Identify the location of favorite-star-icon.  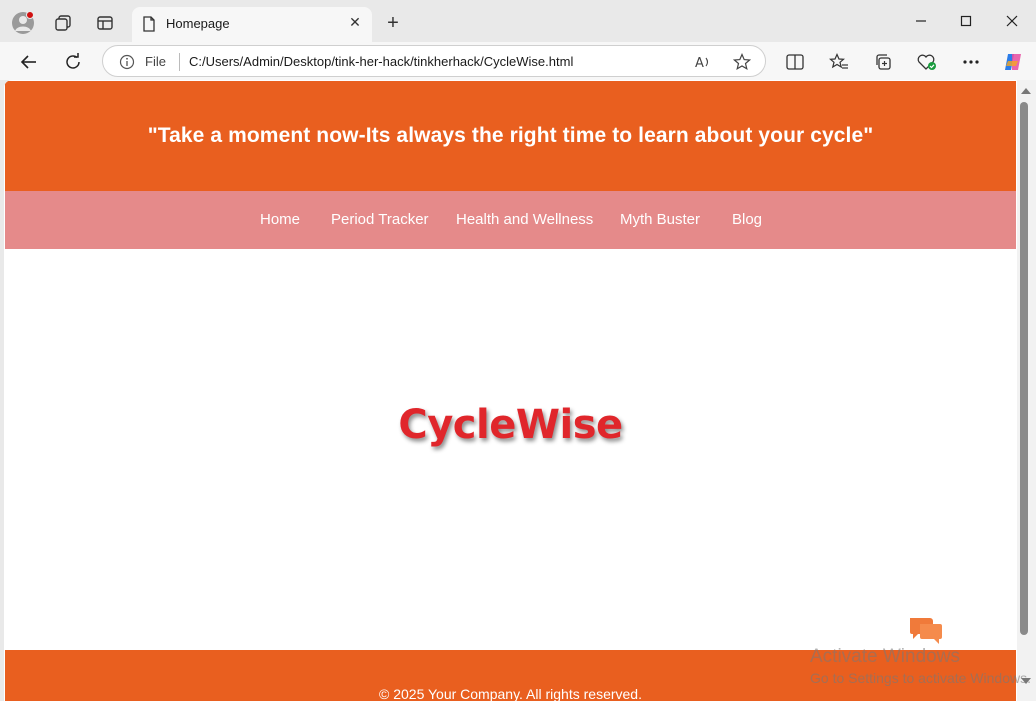
(742, 64).